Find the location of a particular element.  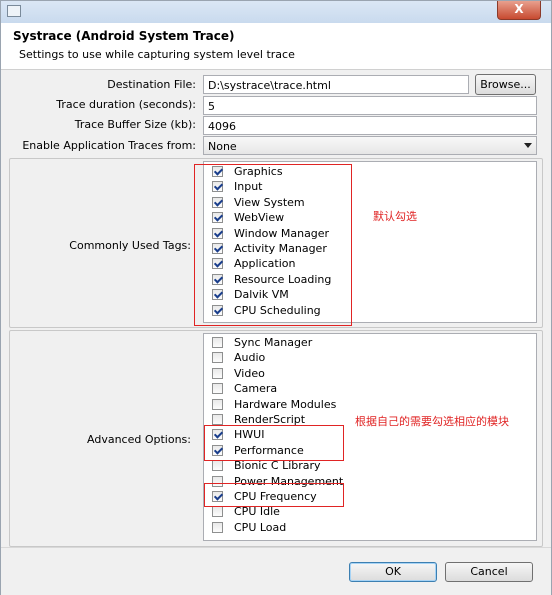

trace-buffer-label: Trace Buffer Size (kb): is located at coordinates (135, 124).